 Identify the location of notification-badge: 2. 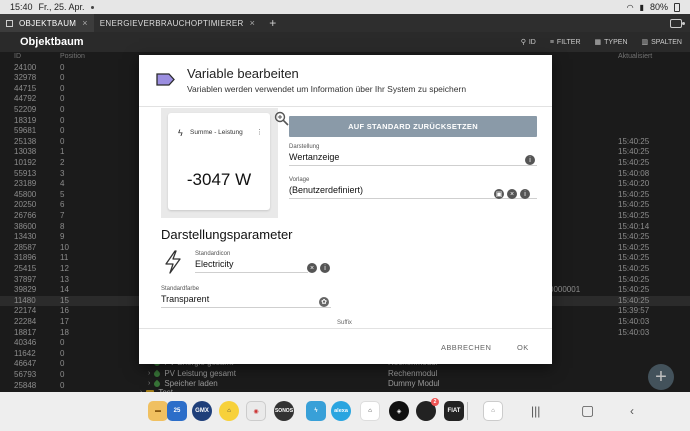
(435, 402).